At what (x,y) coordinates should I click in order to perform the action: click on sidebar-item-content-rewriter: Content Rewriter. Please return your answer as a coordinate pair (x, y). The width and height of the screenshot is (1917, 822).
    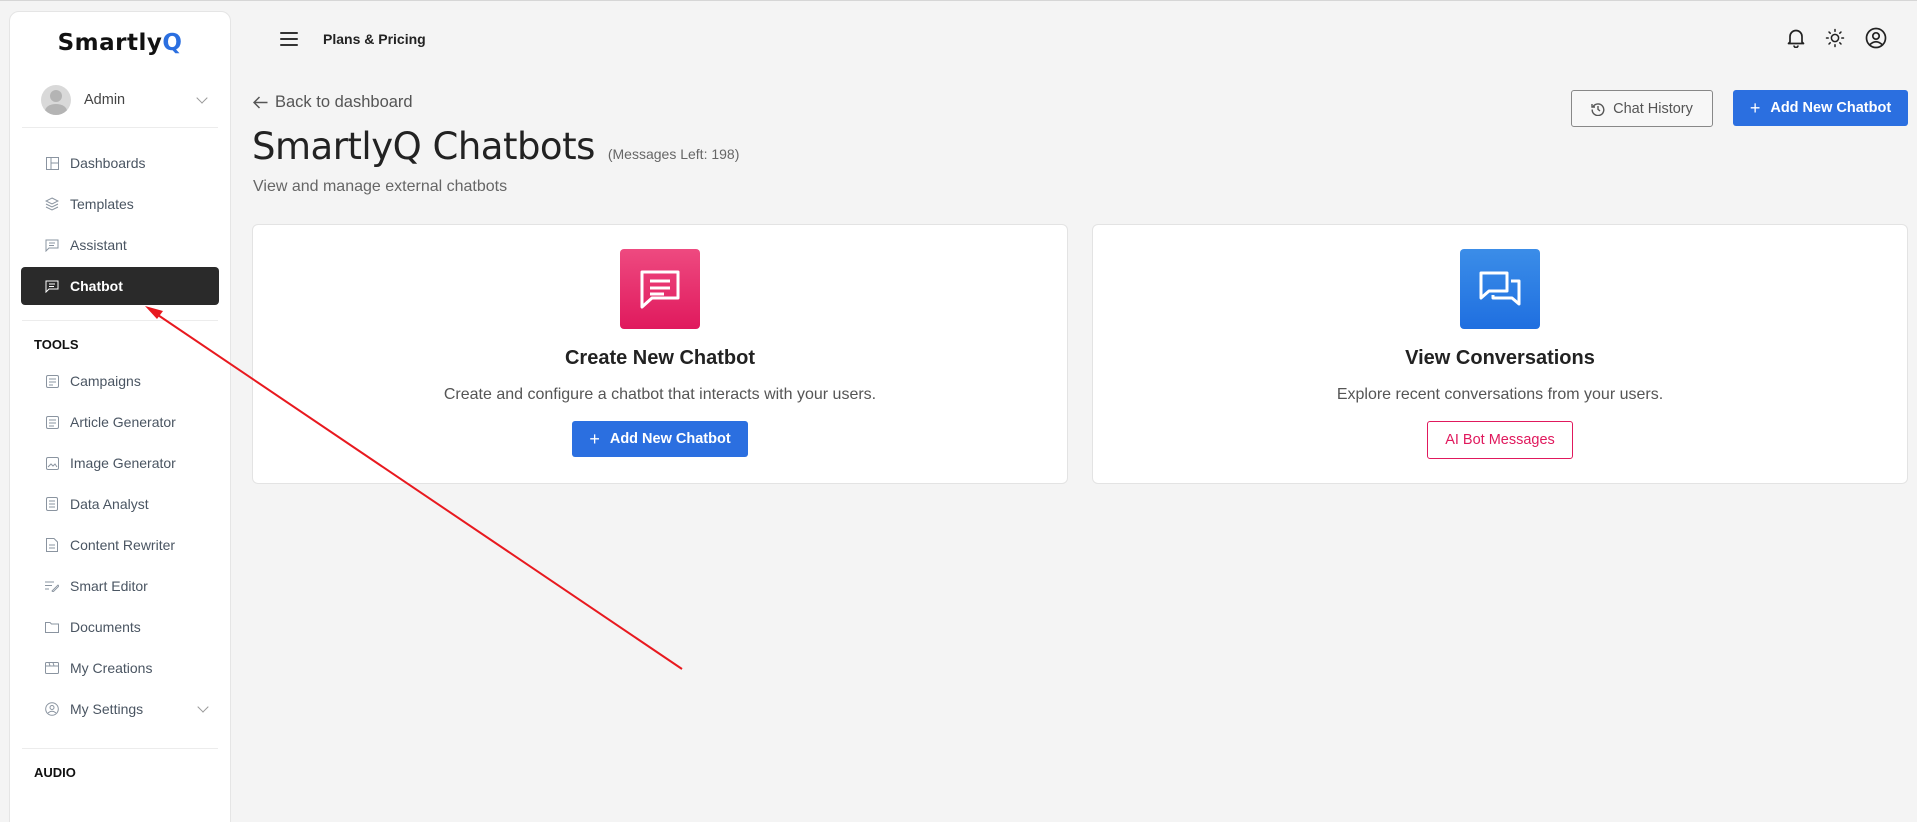
    Looking at the image, I should click on (120, 545).